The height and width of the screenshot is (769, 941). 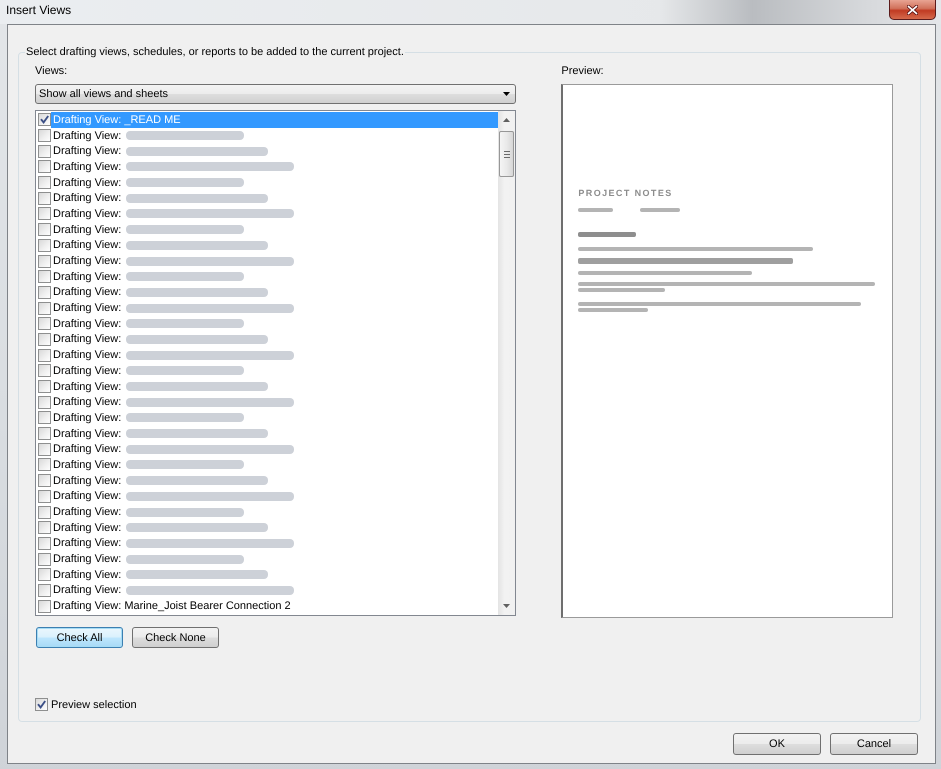 I want to click on checkbox-label: Preview selection, so click(x=94, y=705).